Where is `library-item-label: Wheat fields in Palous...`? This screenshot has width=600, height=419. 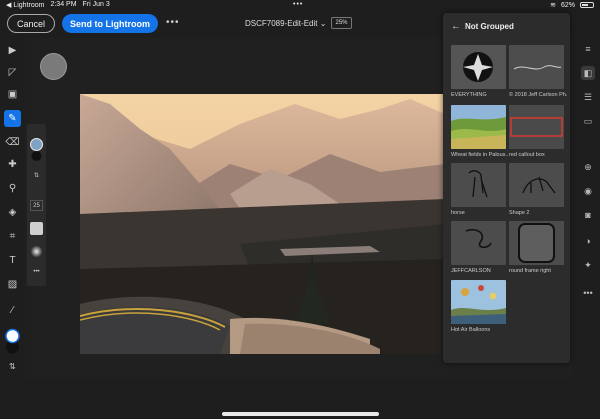 library-item-label: Wheat fields in Palous... is located at coordinates (480, 155).